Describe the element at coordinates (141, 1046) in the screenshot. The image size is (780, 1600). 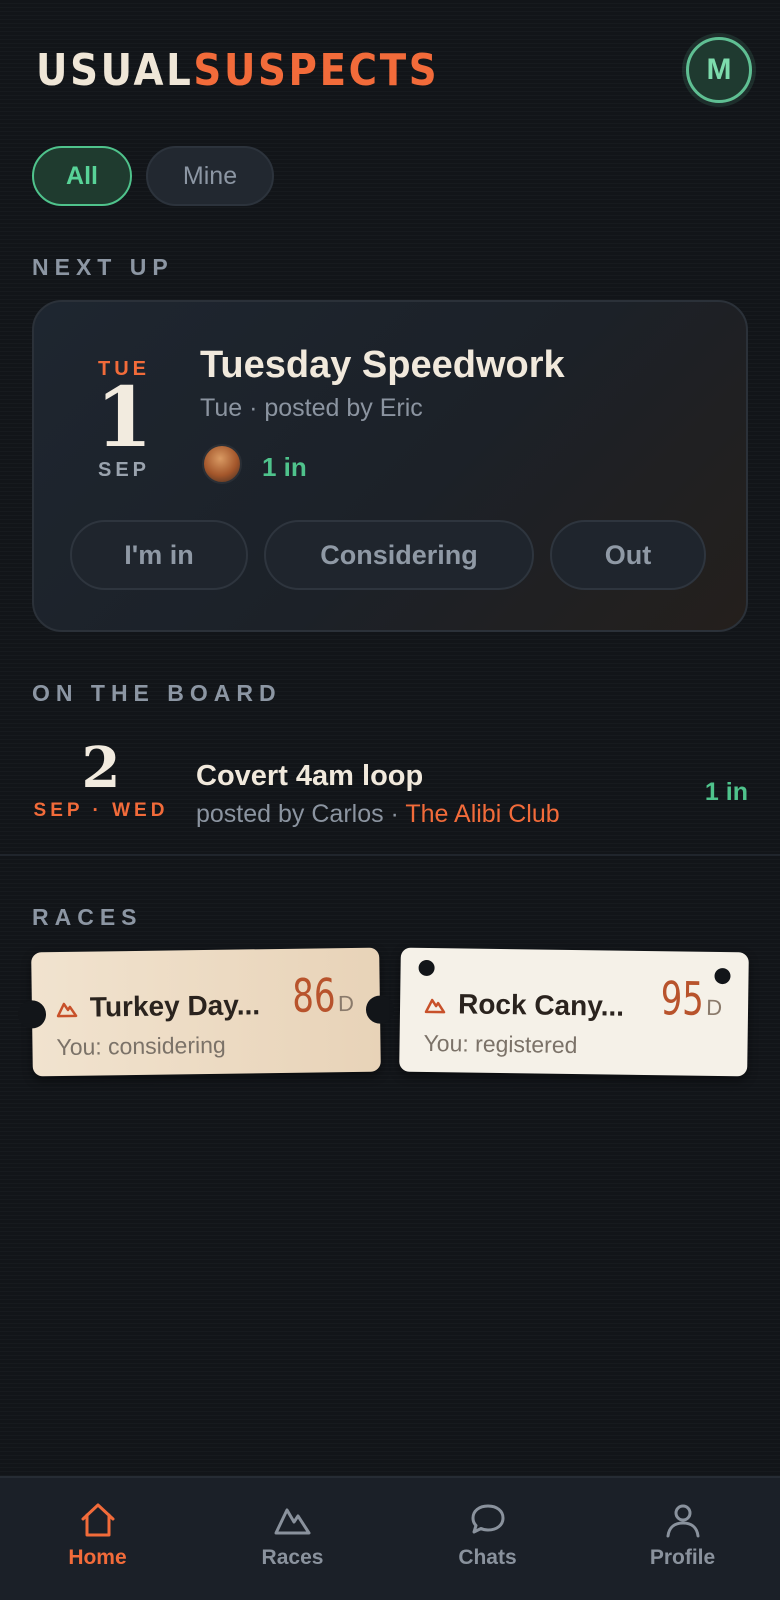
I see `race-status: You: considering` at that location.